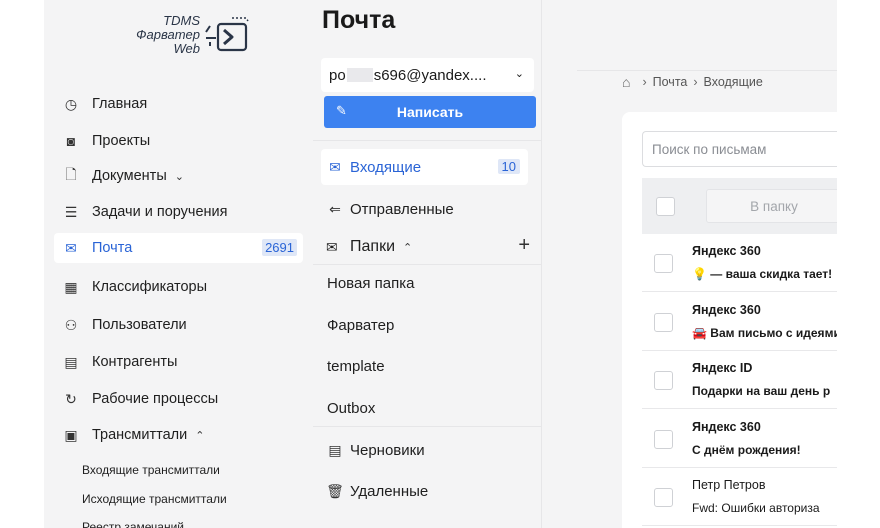 The width and height of the screenshot is (880, 528). I want to click on breadcrumb: ⌂ › Почта › Входящие, so click(692, 82).